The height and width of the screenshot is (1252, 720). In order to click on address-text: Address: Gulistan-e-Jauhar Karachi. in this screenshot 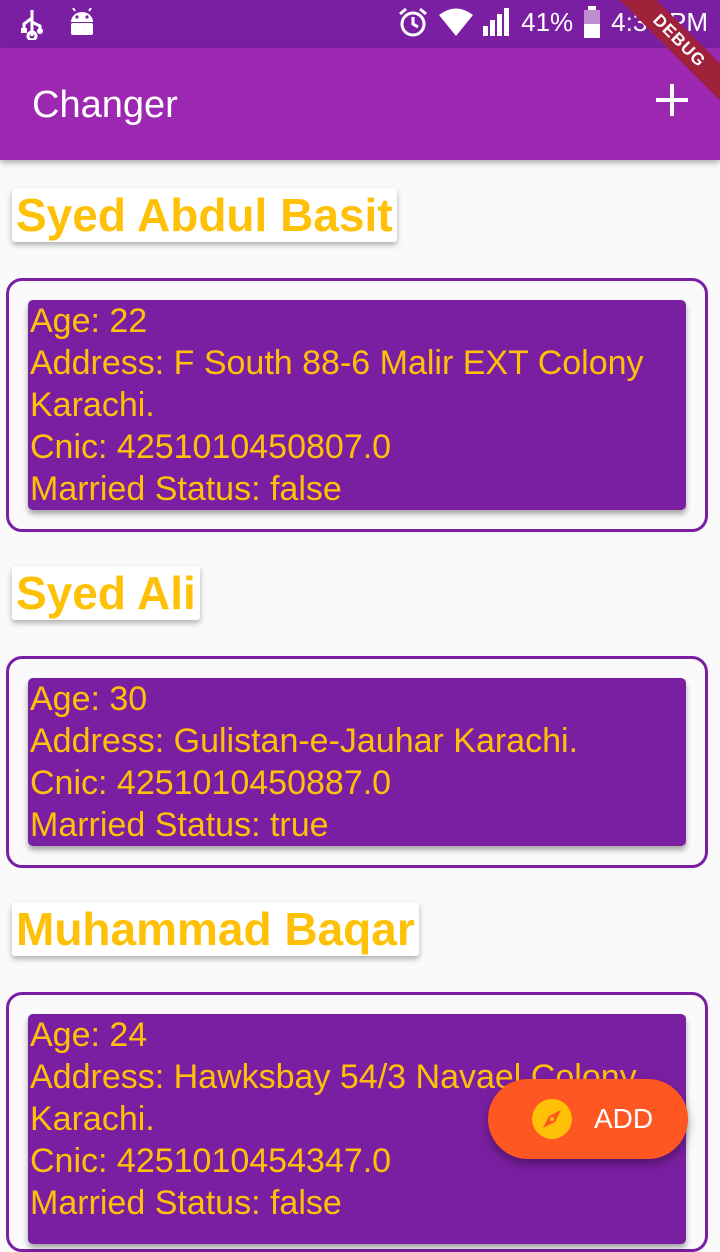, I will do `click(304, 741)`.